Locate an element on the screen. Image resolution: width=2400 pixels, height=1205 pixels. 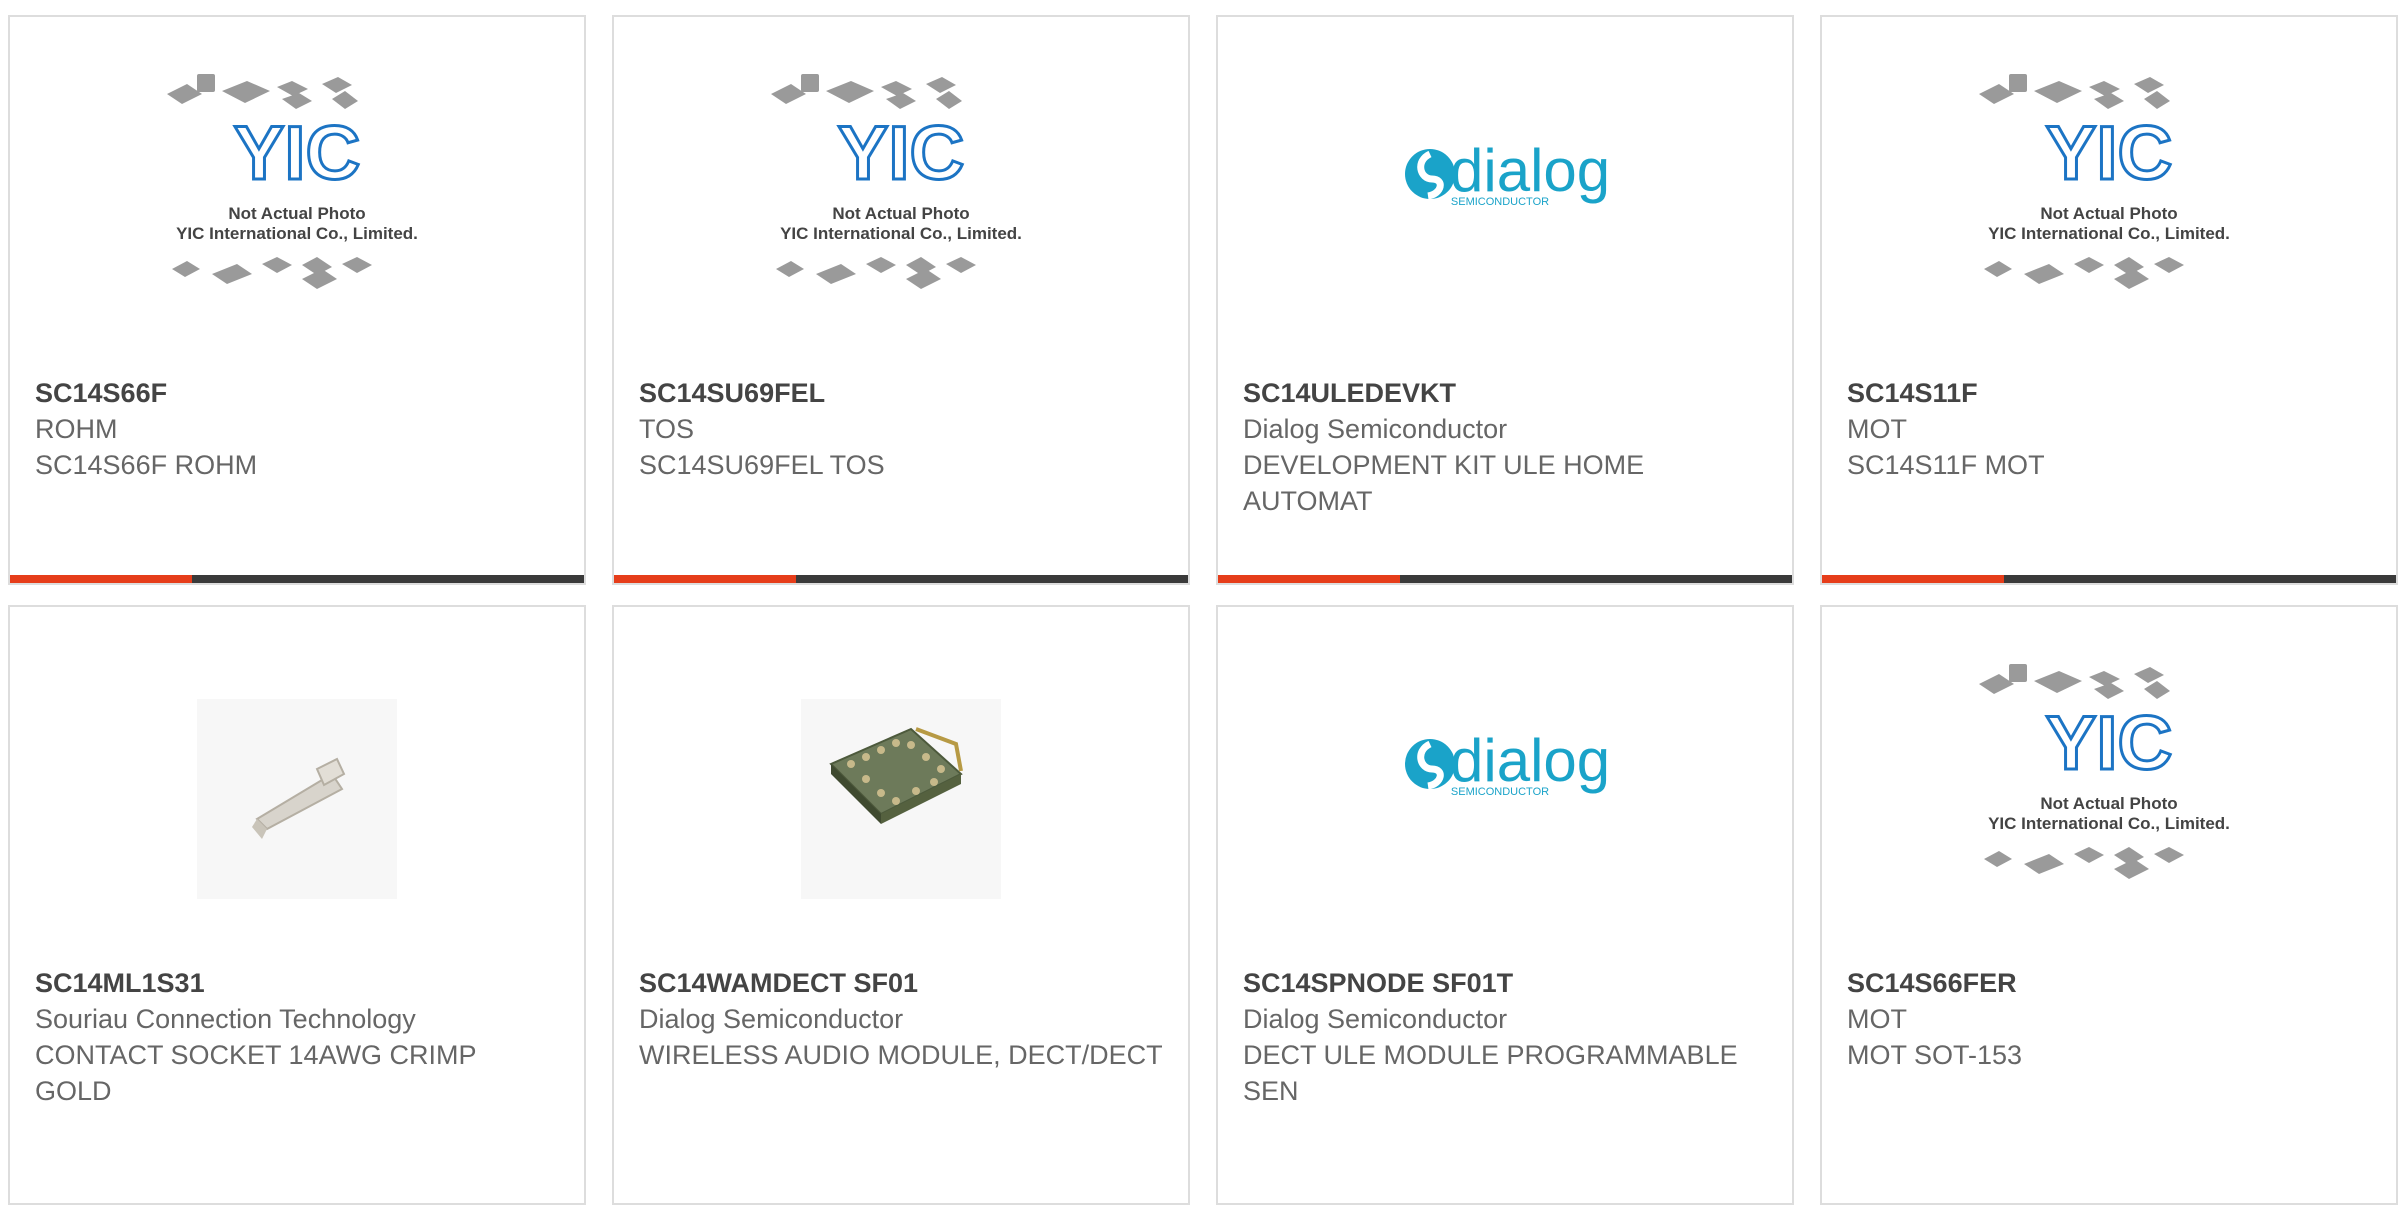
manufacturer: TOS is located at coordinates (667, 429).